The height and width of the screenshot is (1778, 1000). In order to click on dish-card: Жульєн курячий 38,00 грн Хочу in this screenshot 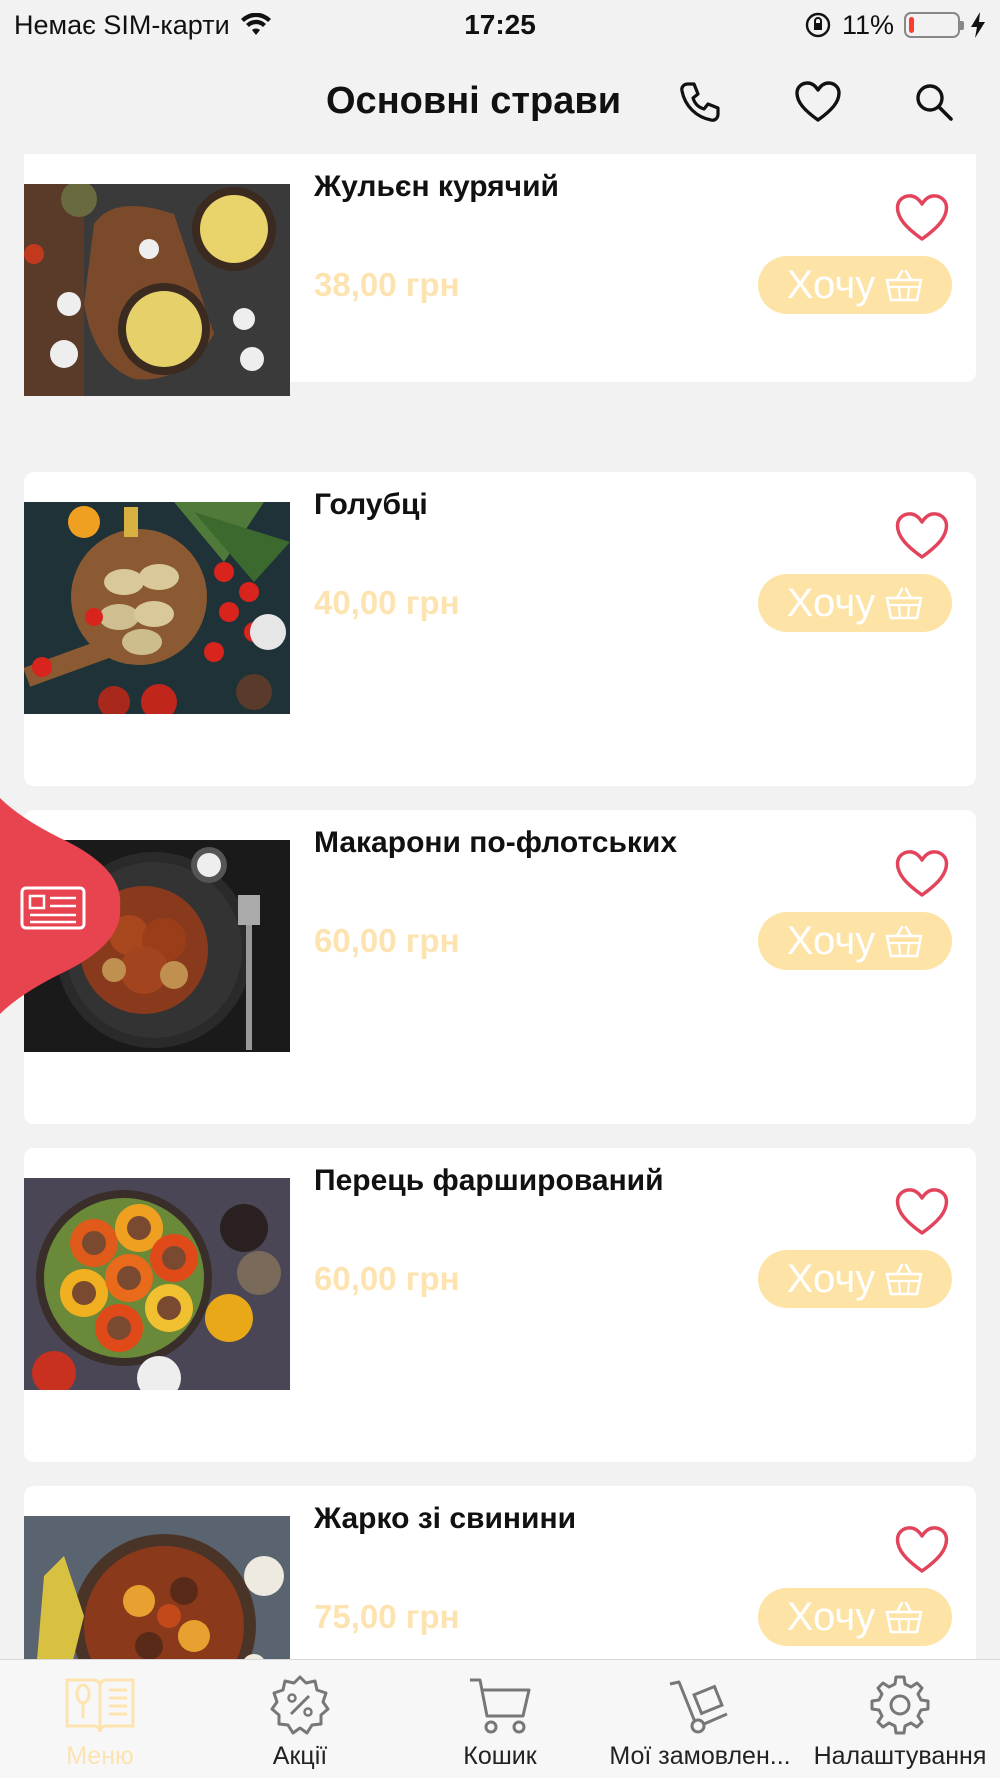, I will do `click(500, 275)`.